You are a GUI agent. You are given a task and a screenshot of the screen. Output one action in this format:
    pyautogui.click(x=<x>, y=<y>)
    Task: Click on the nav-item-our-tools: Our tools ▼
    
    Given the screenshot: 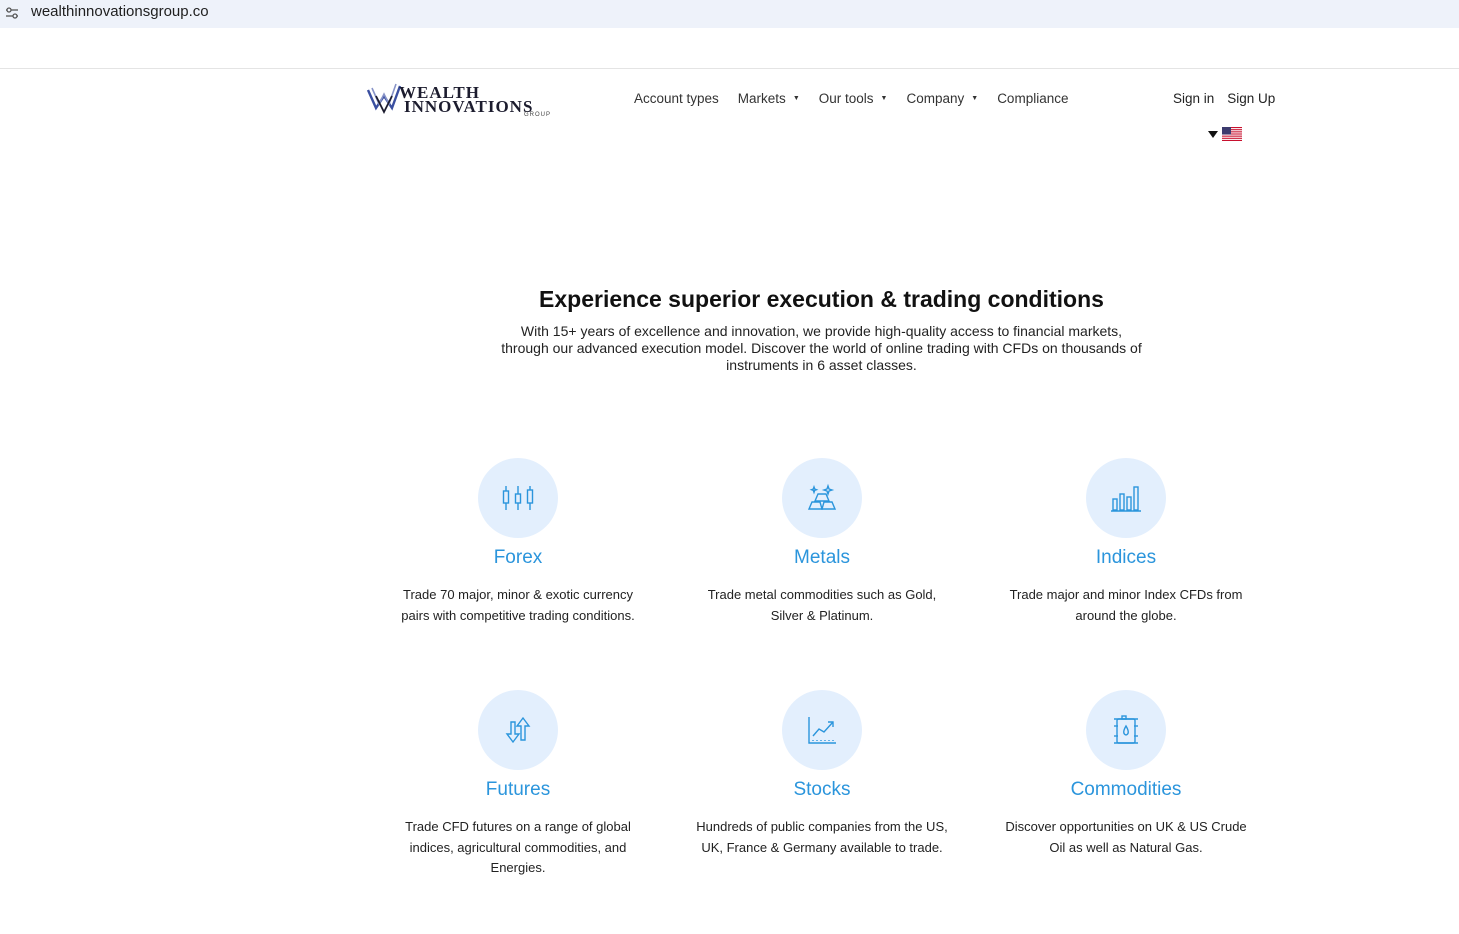 What is the action you would take?
    pyautogui.click(x=853, y=98)
    